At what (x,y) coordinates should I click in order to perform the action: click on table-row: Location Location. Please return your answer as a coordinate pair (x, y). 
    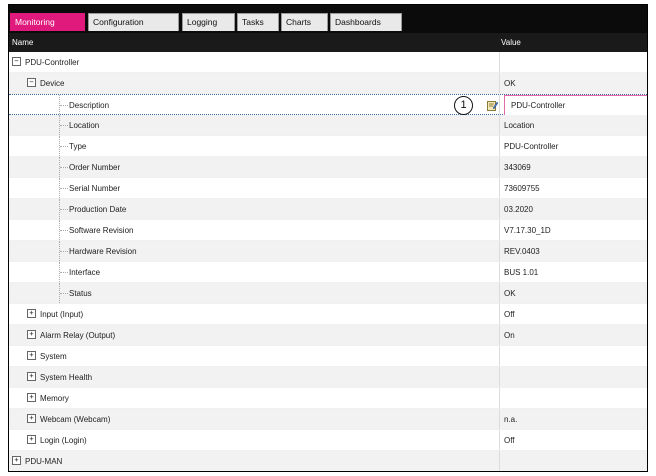
    Looking at the image, I should click on (328, 125).